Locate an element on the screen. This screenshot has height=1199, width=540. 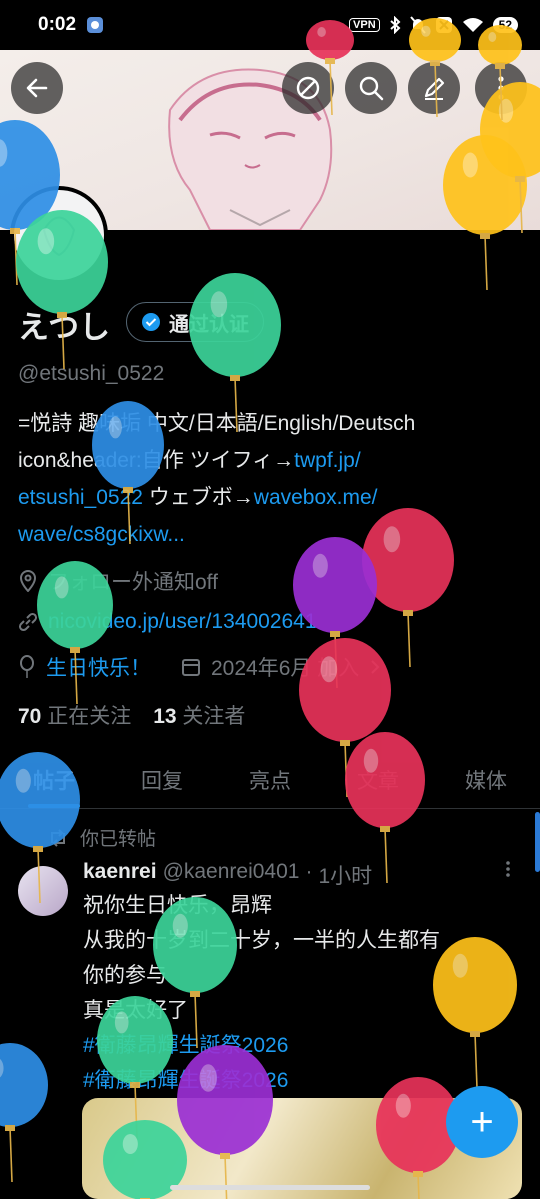
search-icon is located at coordinates (371, 88).